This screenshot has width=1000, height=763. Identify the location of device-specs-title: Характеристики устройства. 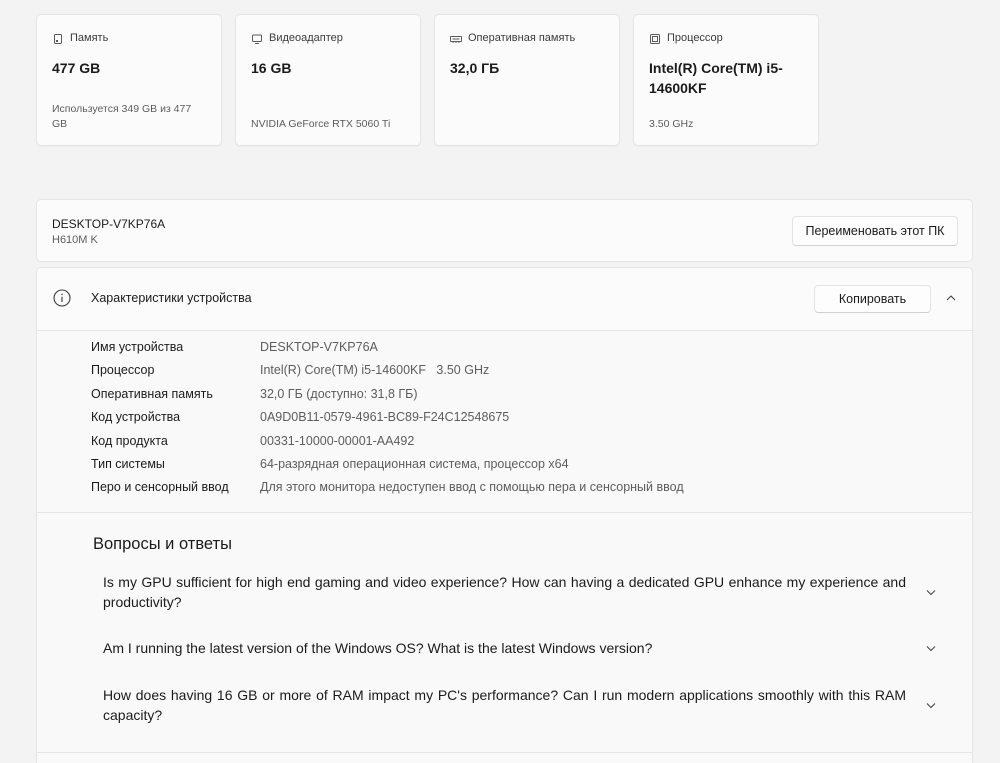
(171, 297).